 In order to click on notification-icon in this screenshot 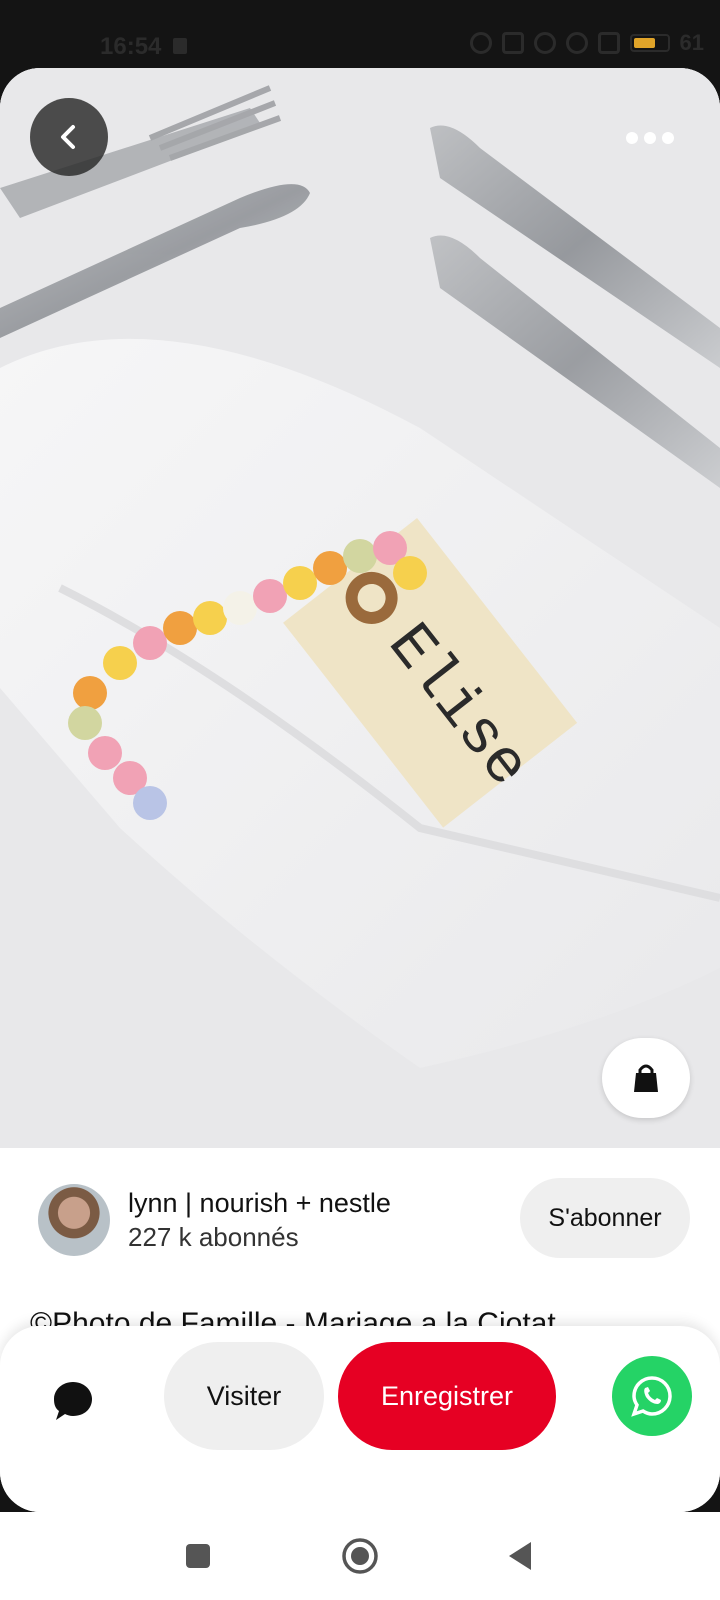, I will do `click(180, 46)`.